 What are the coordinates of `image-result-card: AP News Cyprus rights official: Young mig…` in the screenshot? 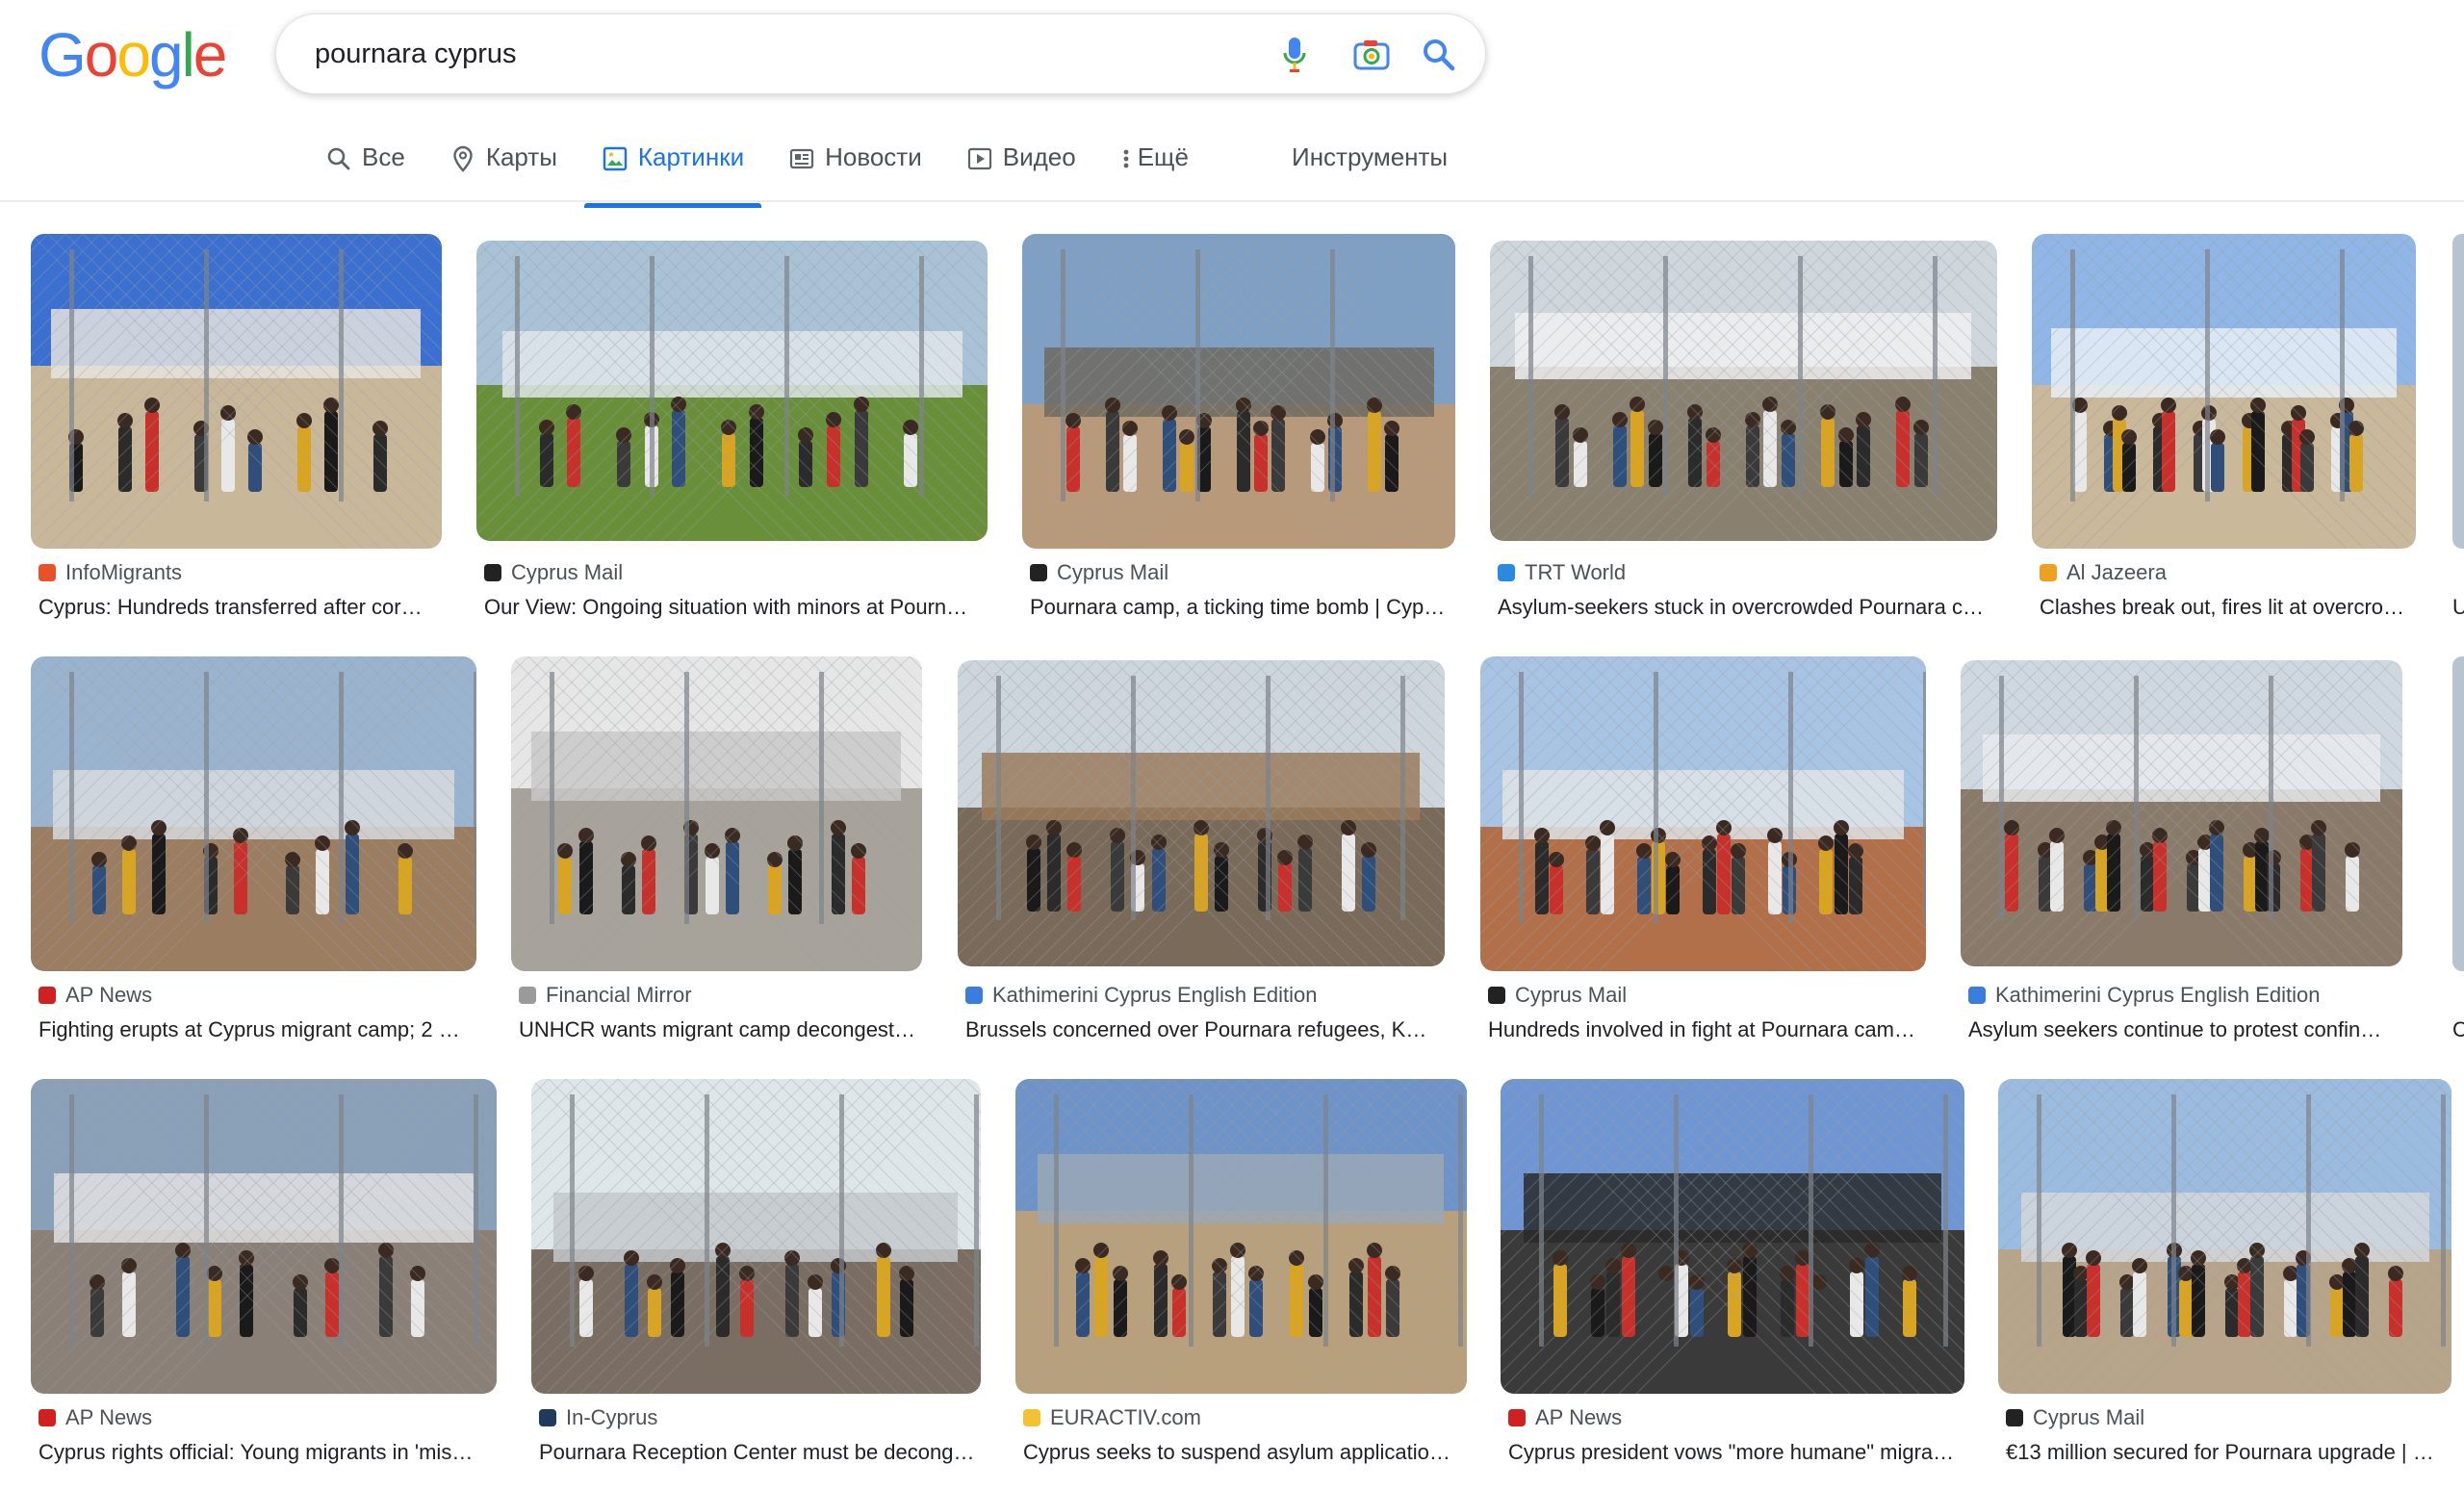 It's located at (264, 1284).